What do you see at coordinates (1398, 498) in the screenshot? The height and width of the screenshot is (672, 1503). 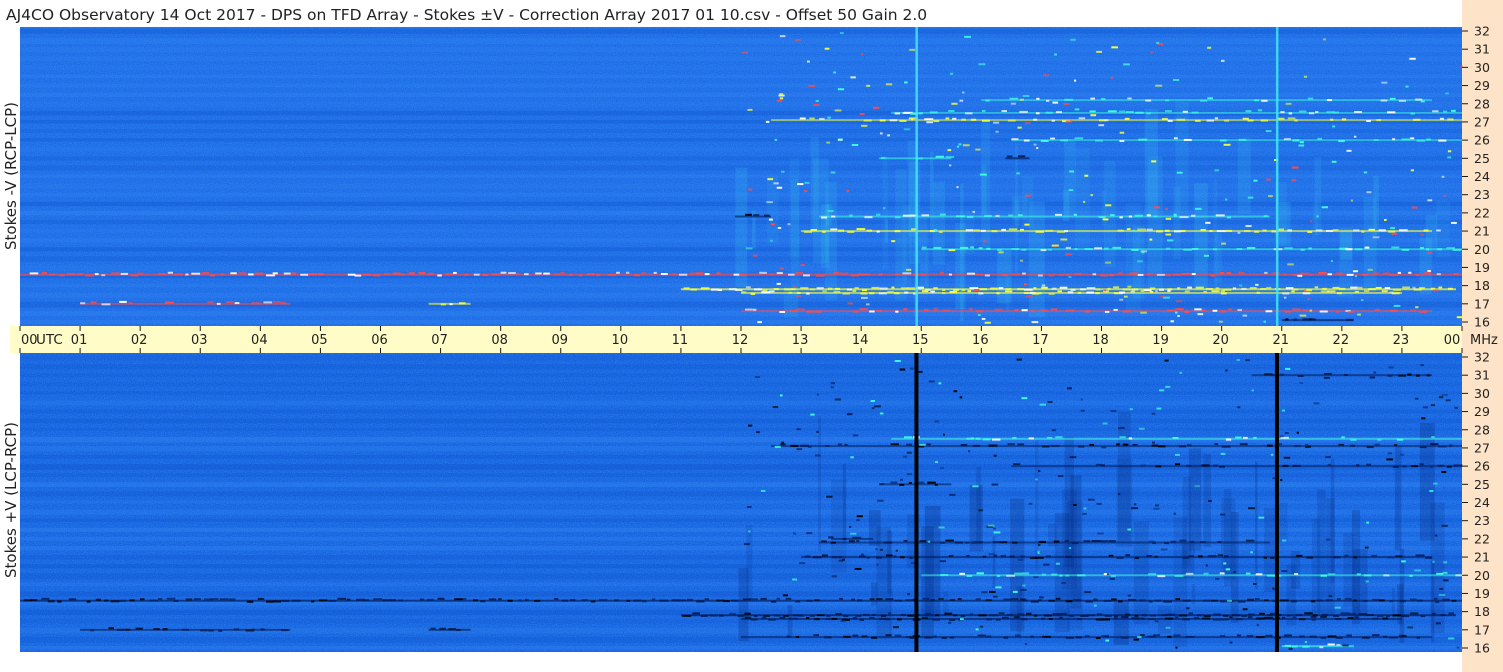 I see `activity-column` at bounding box center [1398, 498].